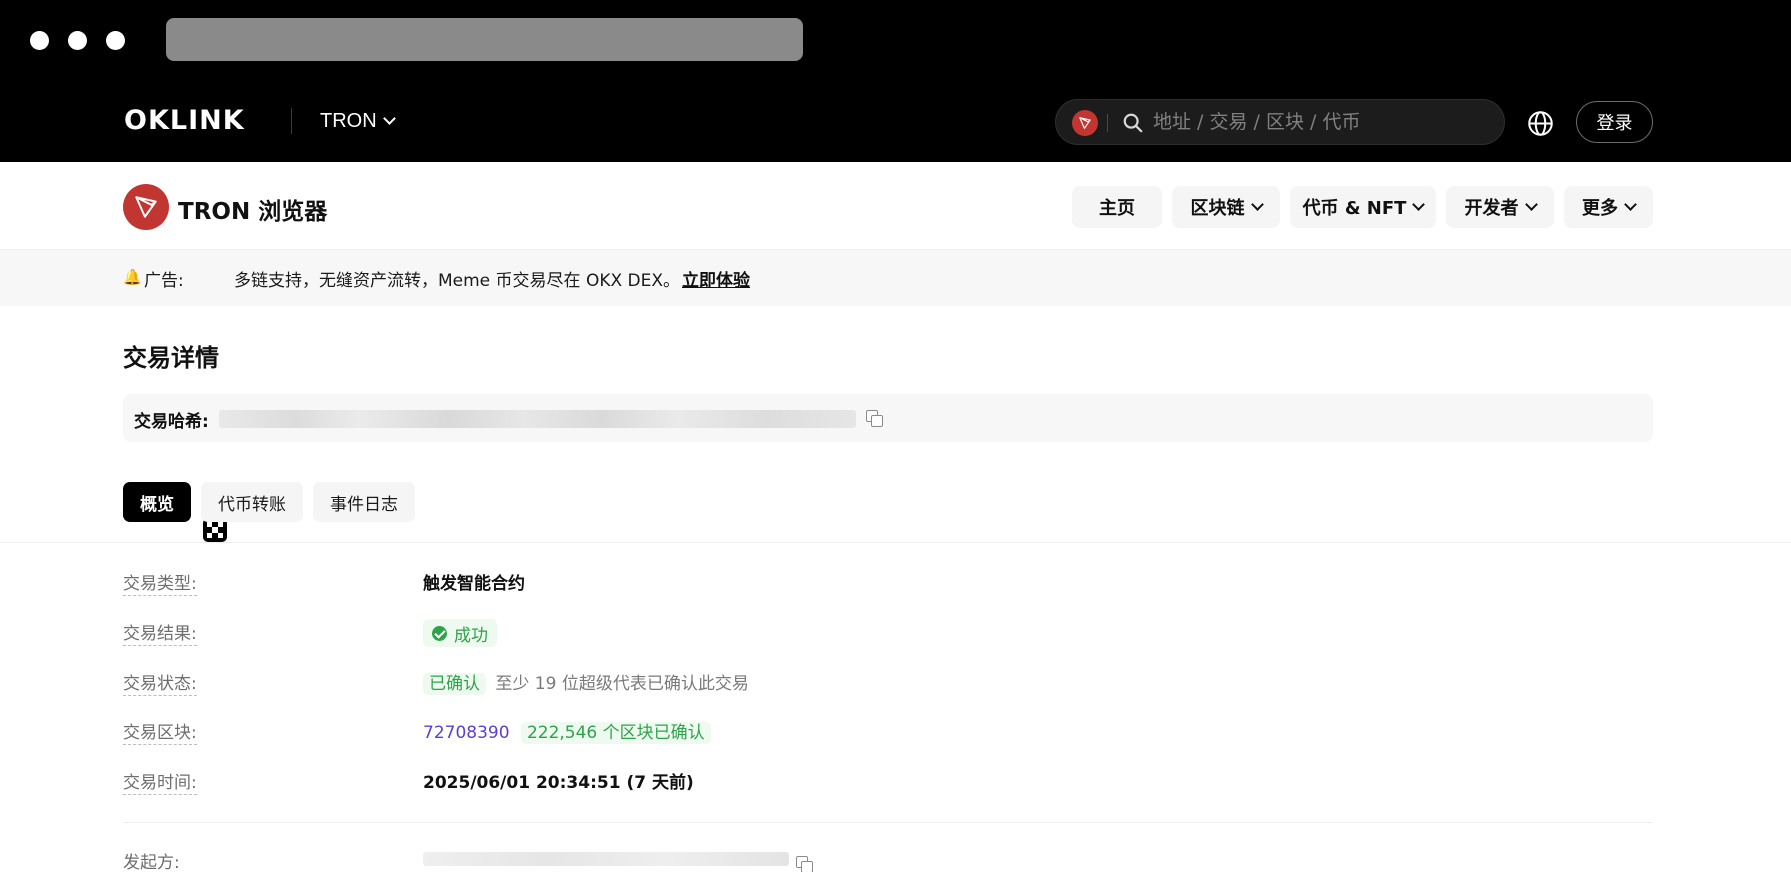 This screenshot has width=1791, height=872. I want to click on oklink-header: OKLINK TRON, so click(895, 121).